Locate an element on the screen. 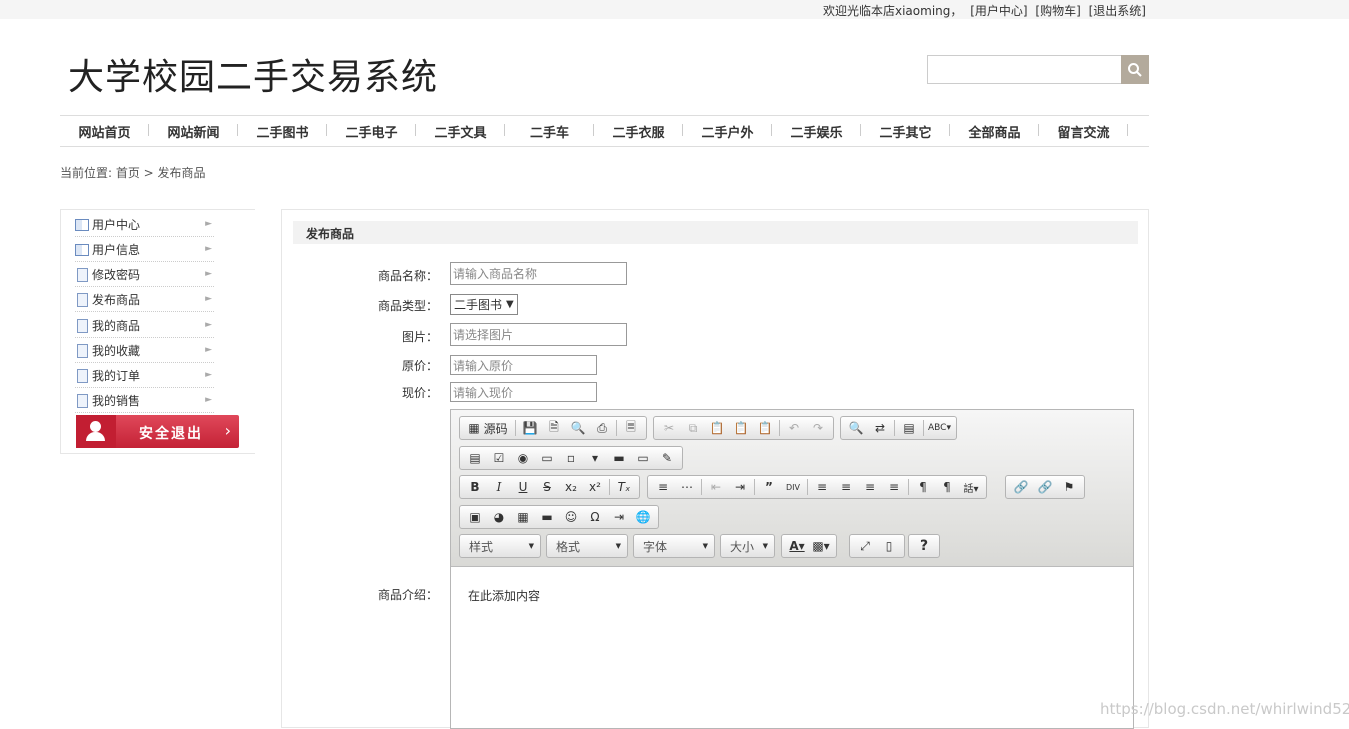  spellcheck-icon: ABC▾ is located at coordinates (939, 428).